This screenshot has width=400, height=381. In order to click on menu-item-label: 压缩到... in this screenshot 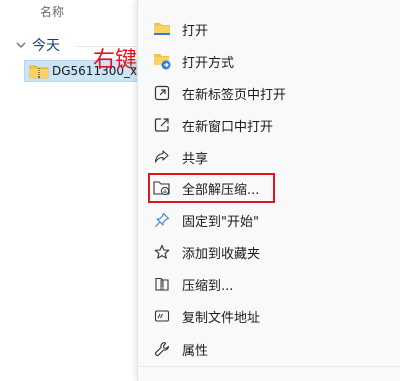, I will do `click(208, 286)`.